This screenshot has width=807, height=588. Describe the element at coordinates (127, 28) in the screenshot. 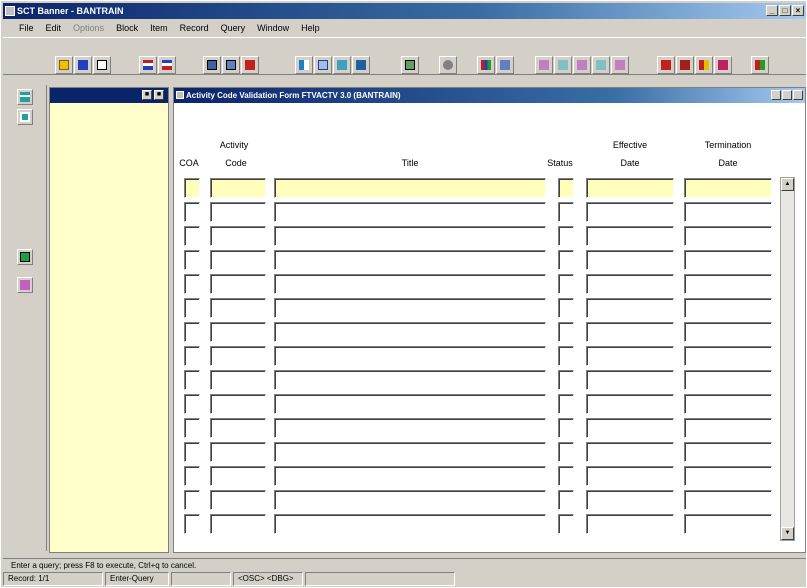

I see `menu-block: Block` at that location.